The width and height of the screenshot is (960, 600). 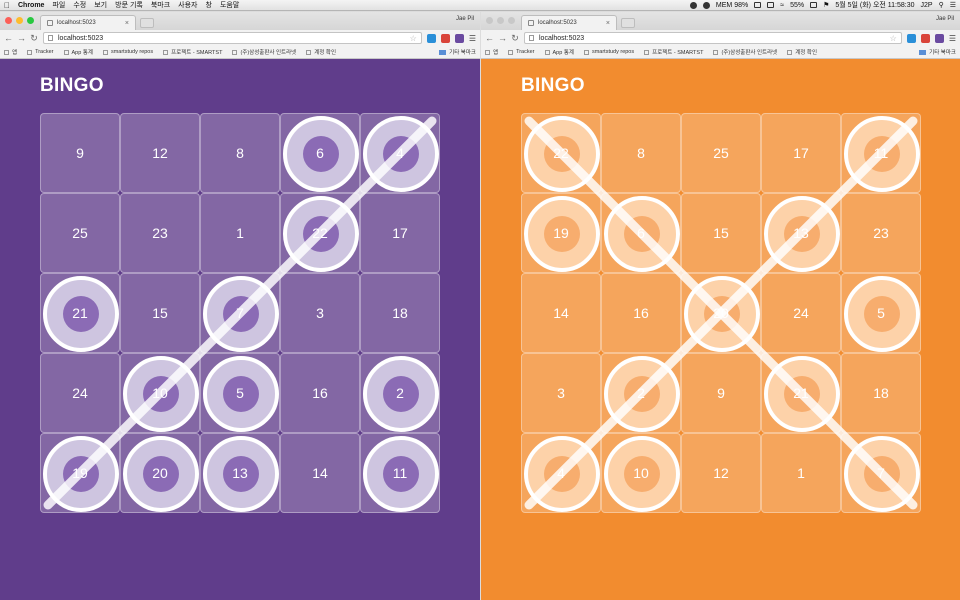 What do you see at coordinates (641, 153) in the screenshot?
I see `bingo-cell: 8` at bounding box center [641, 153].